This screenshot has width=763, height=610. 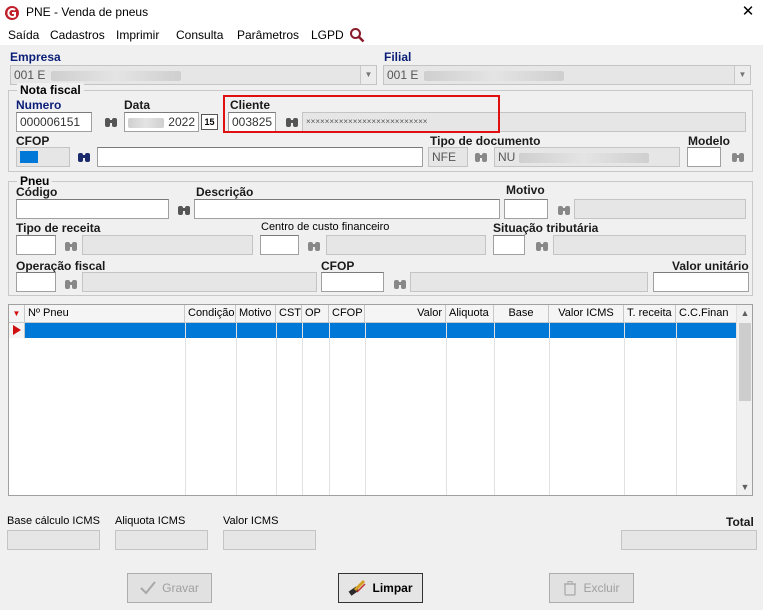 I want to click on column-header-t-receita: T. receita, so click(x=650, y=314).